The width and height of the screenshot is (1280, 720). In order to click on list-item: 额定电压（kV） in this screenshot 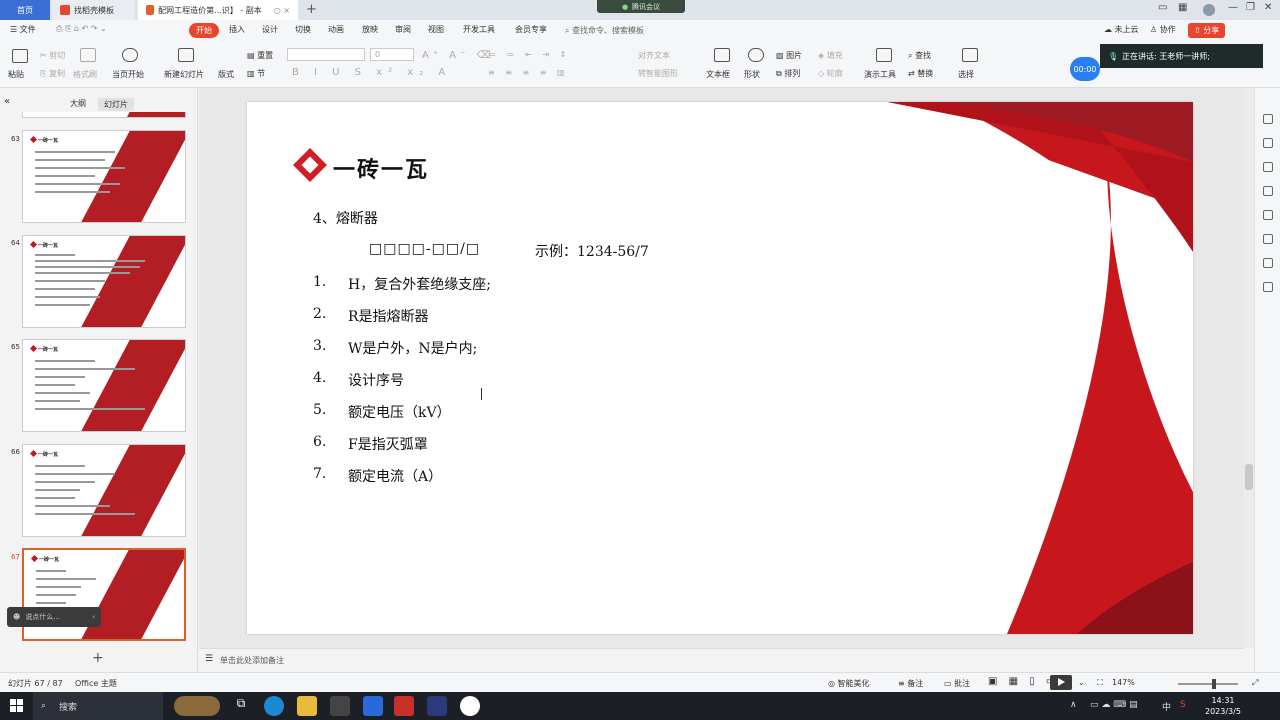, I will do `click(399, 412)`.